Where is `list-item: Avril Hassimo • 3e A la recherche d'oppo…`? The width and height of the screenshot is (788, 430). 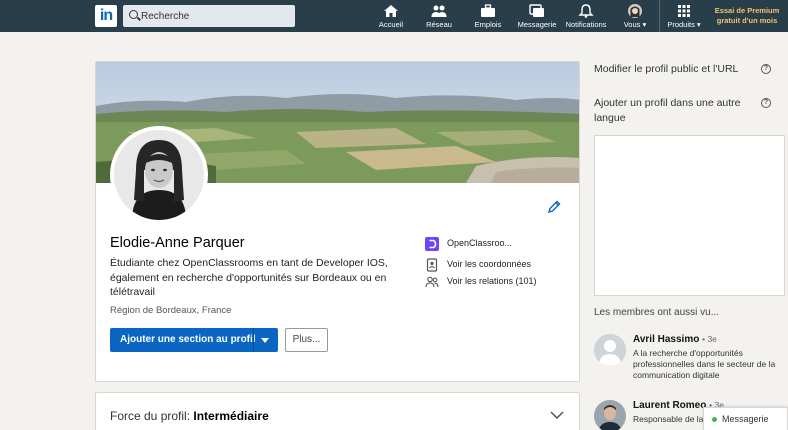 list-item: Avril Hassimo • 3e A la recherche d'oppo… is located at coordinates (691, 360).